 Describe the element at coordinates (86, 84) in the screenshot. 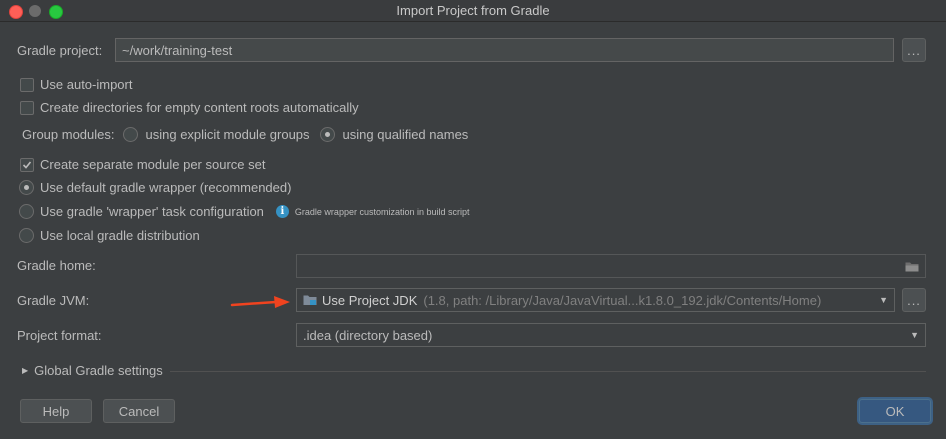

I see `auto-import-label: Use auto-import` at that location.